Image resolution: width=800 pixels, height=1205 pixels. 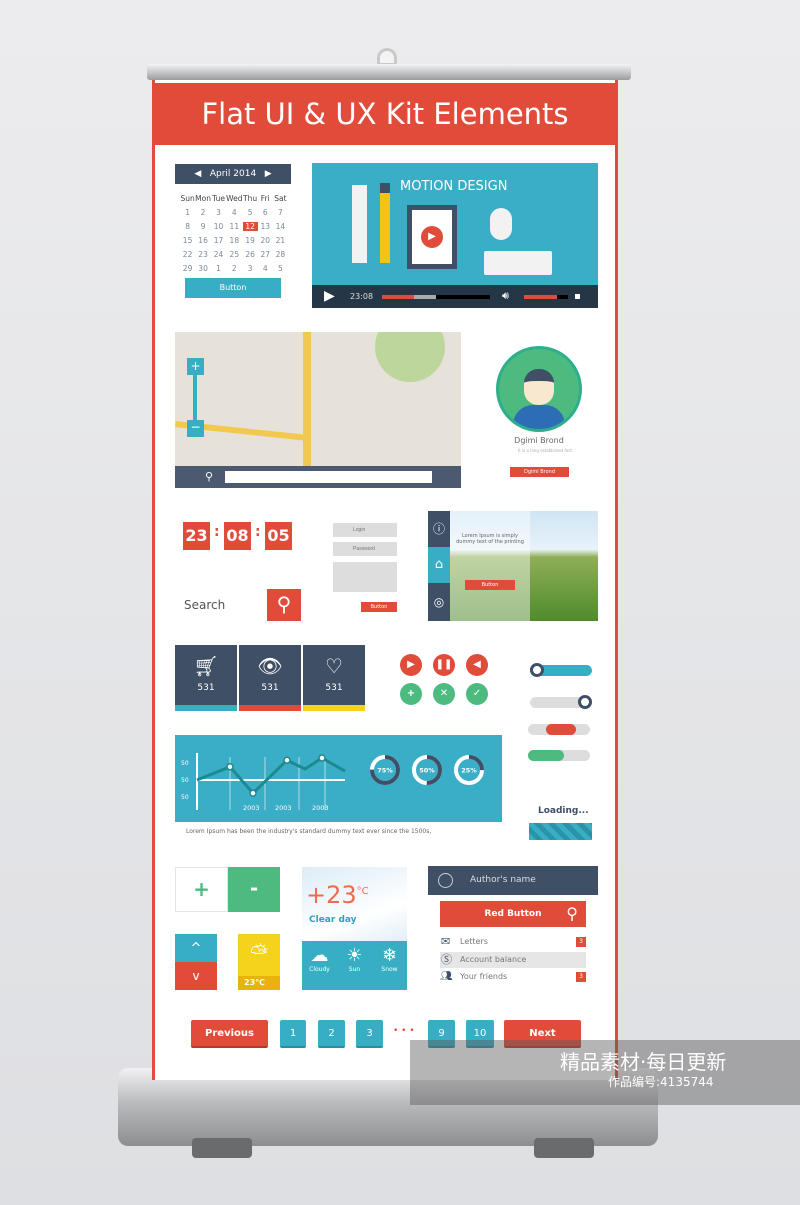 I want to click on back-icon: ◀, so click(x=477, y=665).